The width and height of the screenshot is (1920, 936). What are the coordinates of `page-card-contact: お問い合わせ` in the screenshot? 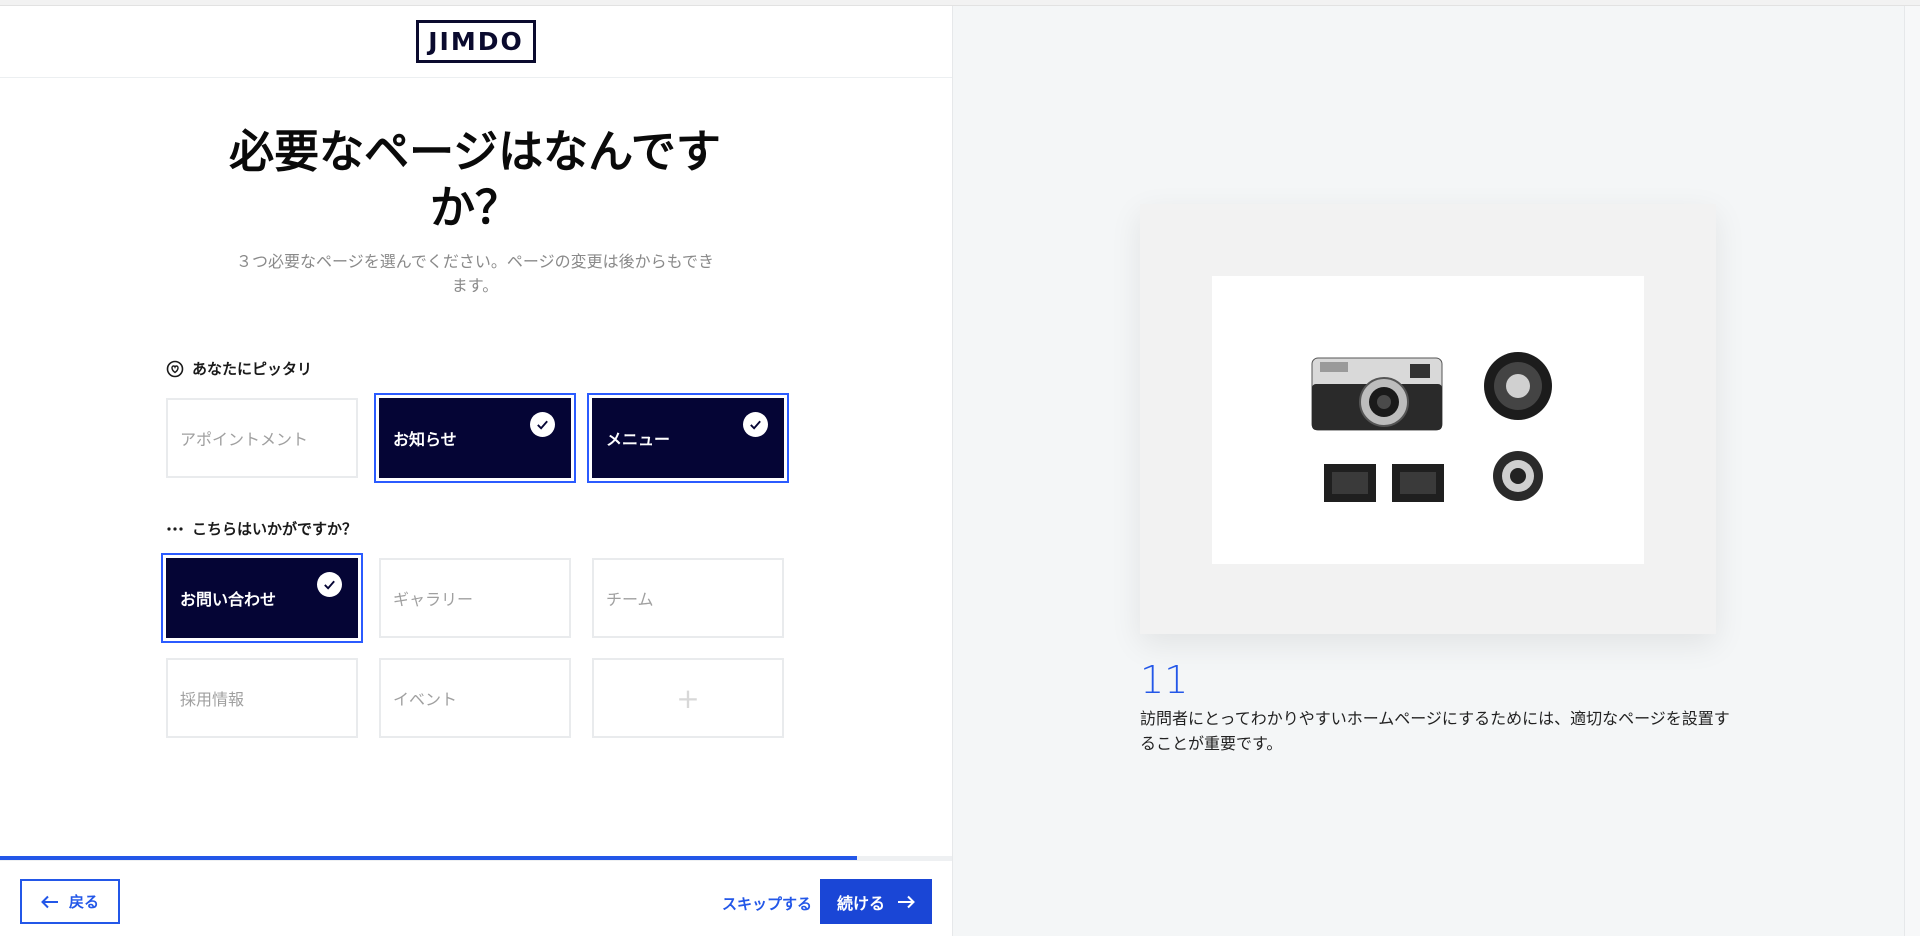 It's located at (262, 598).